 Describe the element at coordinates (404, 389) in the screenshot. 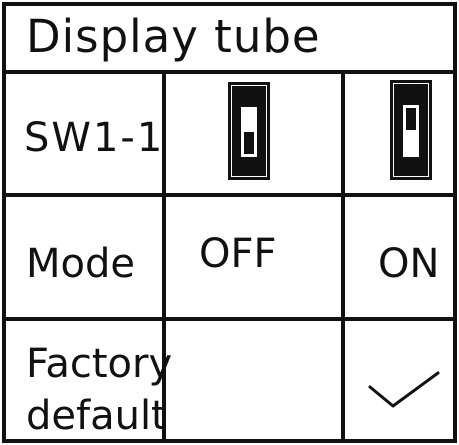

I see `checkmark-icon` at that location.